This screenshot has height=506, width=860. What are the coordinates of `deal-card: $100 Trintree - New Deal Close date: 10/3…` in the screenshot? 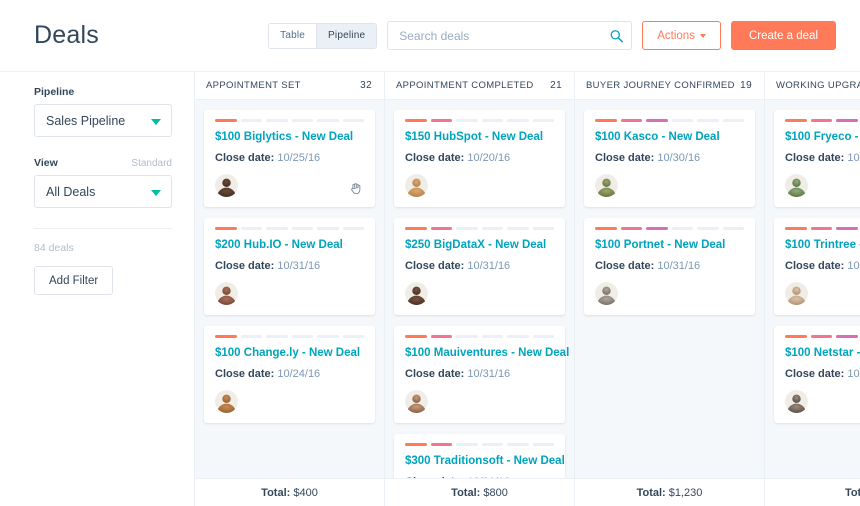 It's located at (817, 266).